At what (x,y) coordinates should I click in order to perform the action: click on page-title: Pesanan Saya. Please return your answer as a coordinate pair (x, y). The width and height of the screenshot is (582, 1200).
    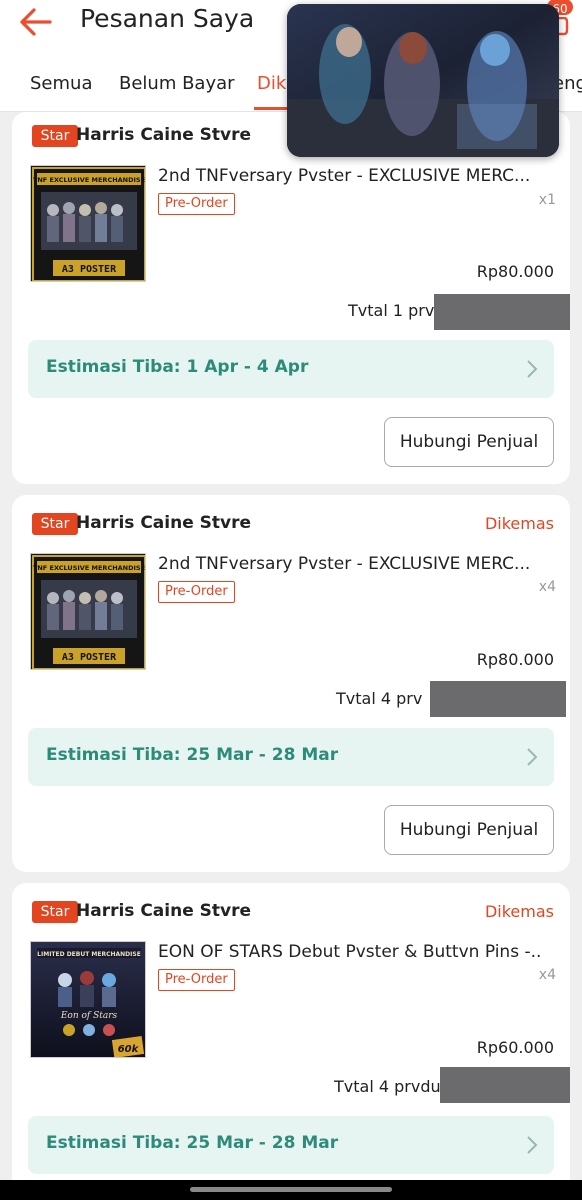
    Looking at the image, I should click on (167, 18).